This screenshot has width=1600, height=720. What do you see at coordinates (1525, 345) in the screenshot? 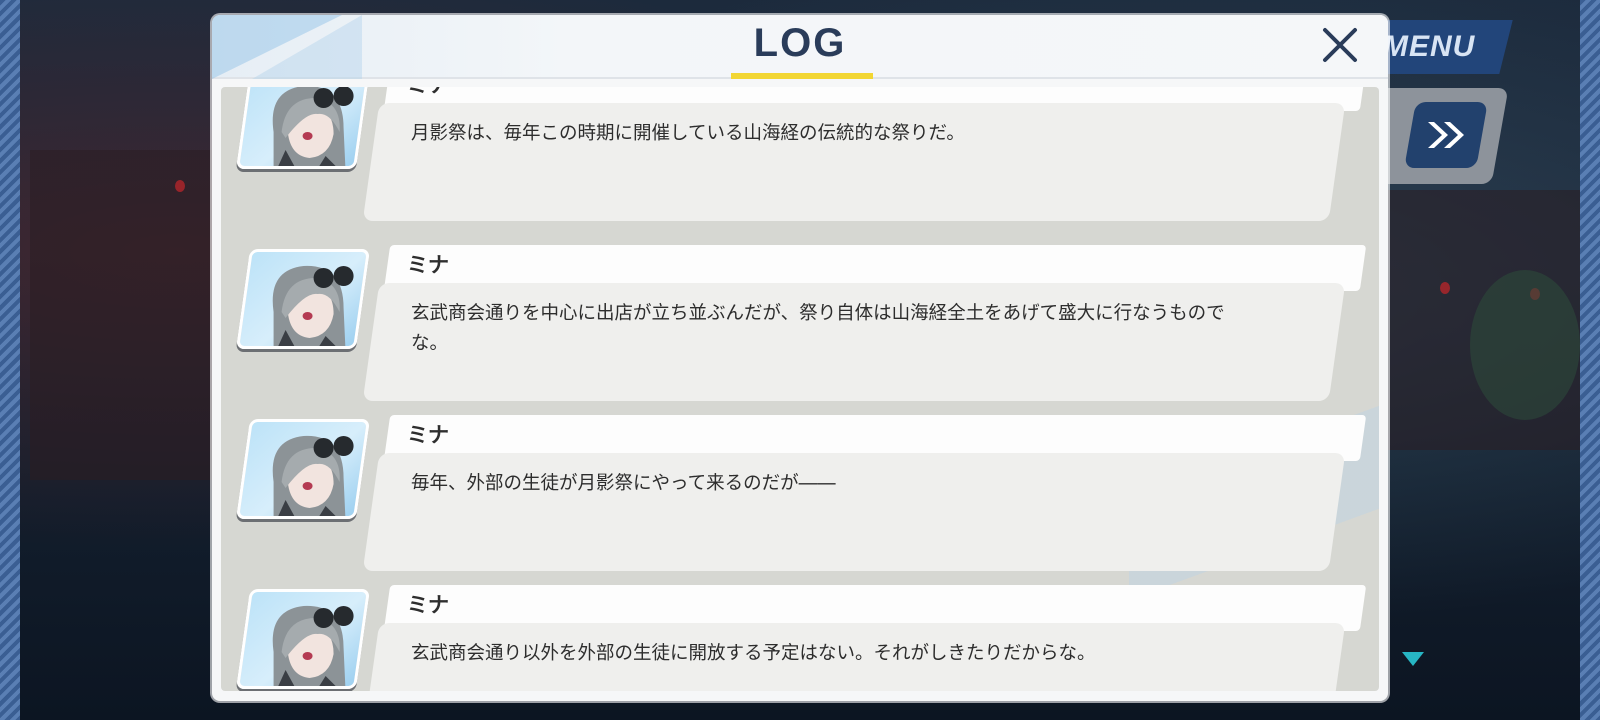
I see `background-tree` at bounding box center [1525, 345].